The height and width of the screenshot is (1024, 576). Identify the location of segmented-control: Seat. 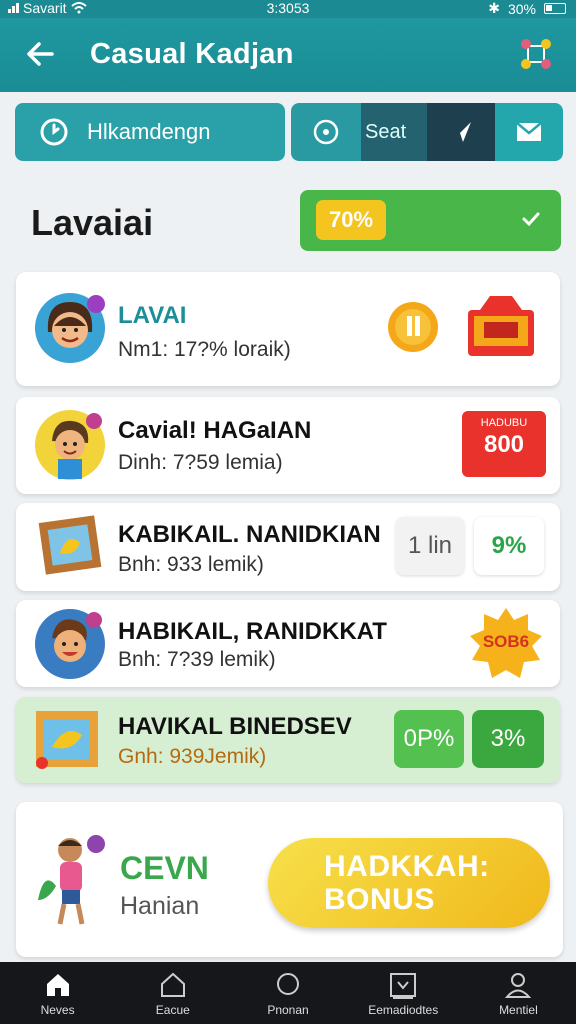
(427, 132).